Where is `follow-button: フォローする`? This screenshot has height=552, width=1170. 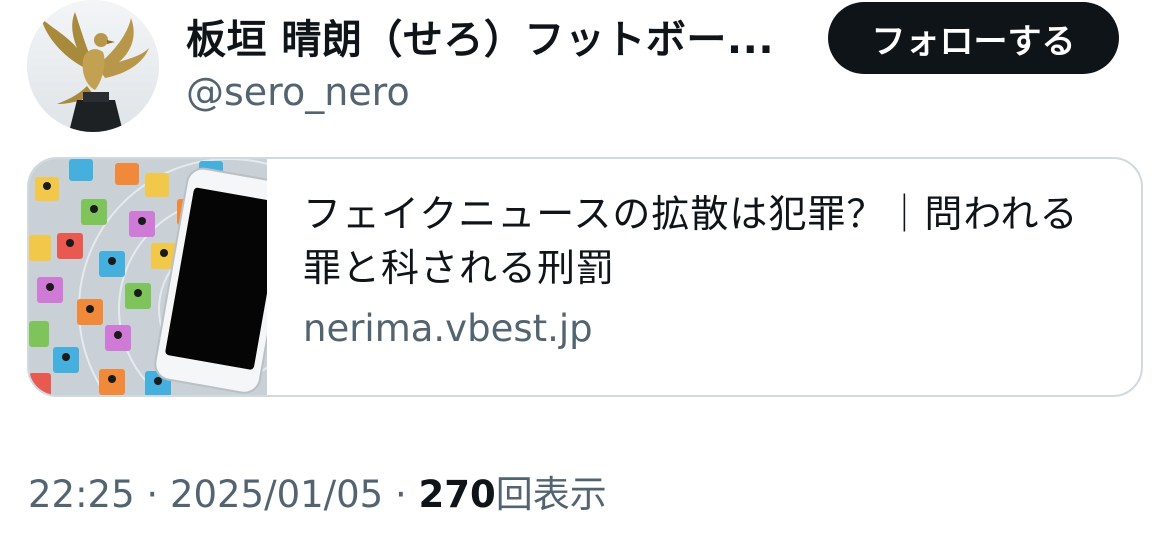 follow-button: フォローする is located at coordinates (973, 38).